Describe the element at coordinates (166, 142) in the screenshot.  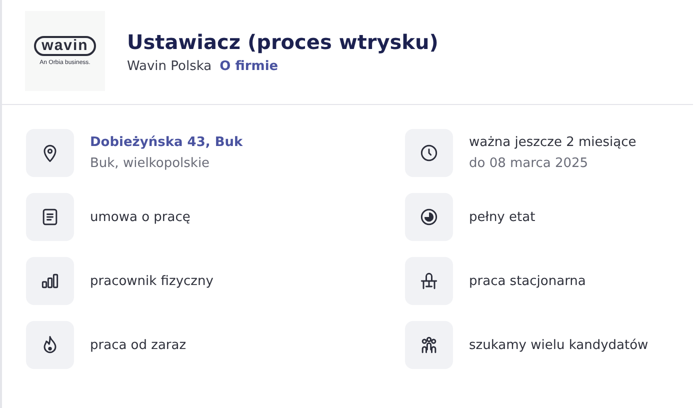
I see `address-link: Dobieżyńska 43, Buk` at that location.